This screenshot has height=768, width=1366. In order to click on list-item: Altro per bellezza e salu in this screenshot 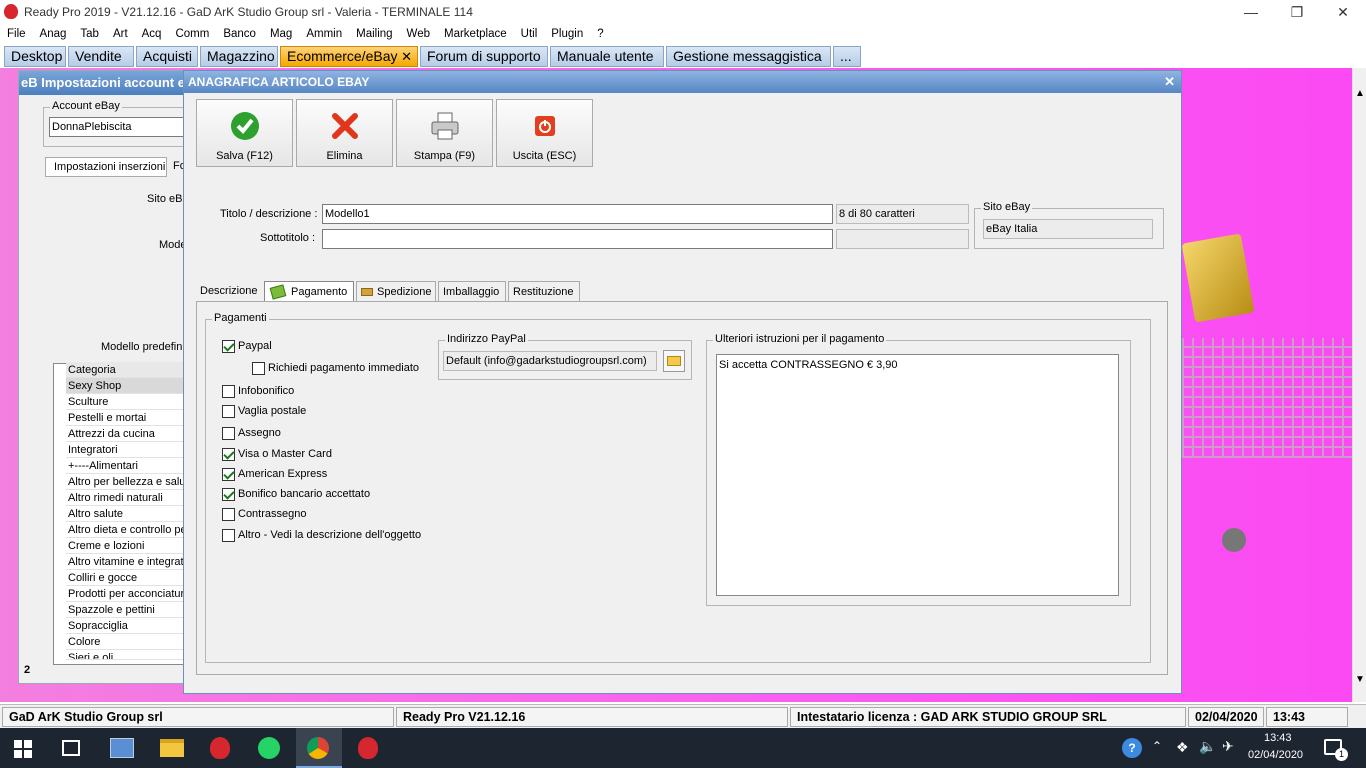, I will do `click(133, 482)`.